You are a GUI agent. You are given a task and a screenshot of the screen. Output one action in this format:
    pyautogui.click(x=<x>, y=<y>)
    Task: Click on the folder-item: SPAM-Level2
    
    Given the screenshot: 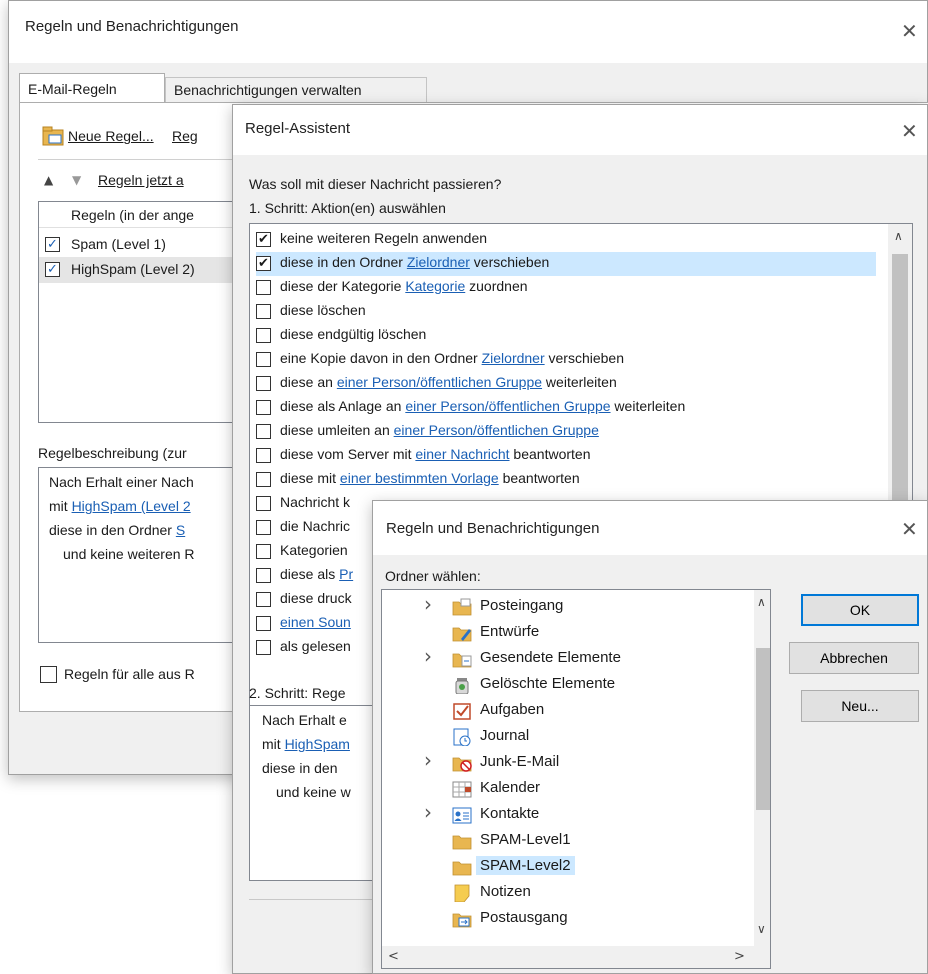 What is the action you would take?
    pyautogui.click(x=568, y=867)
    